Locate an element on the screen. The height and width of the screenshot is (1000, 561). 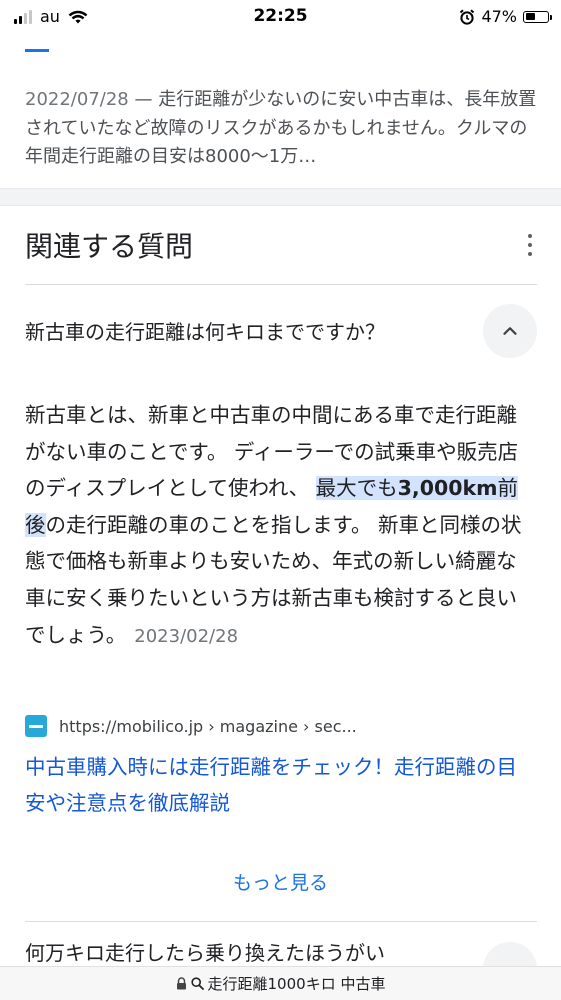
related-questions-title: 関連する質問 is located at coordinates (109, 246).